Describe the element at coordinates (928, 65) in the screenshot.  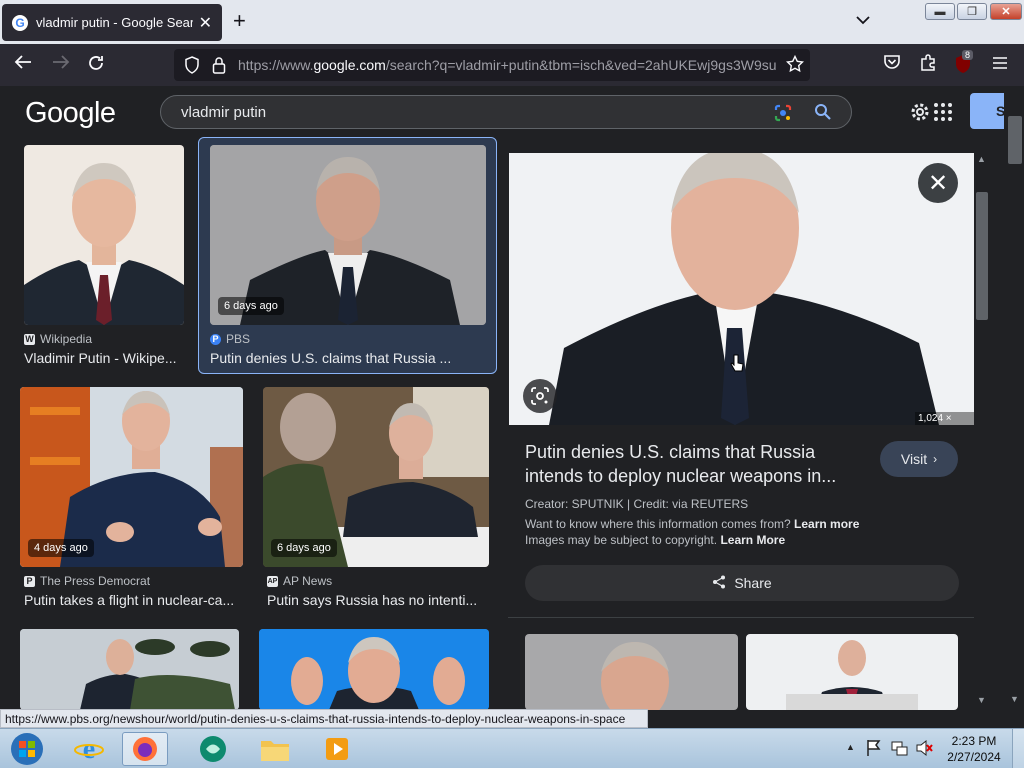
I see `extensions-puzzle-icon` at that location.